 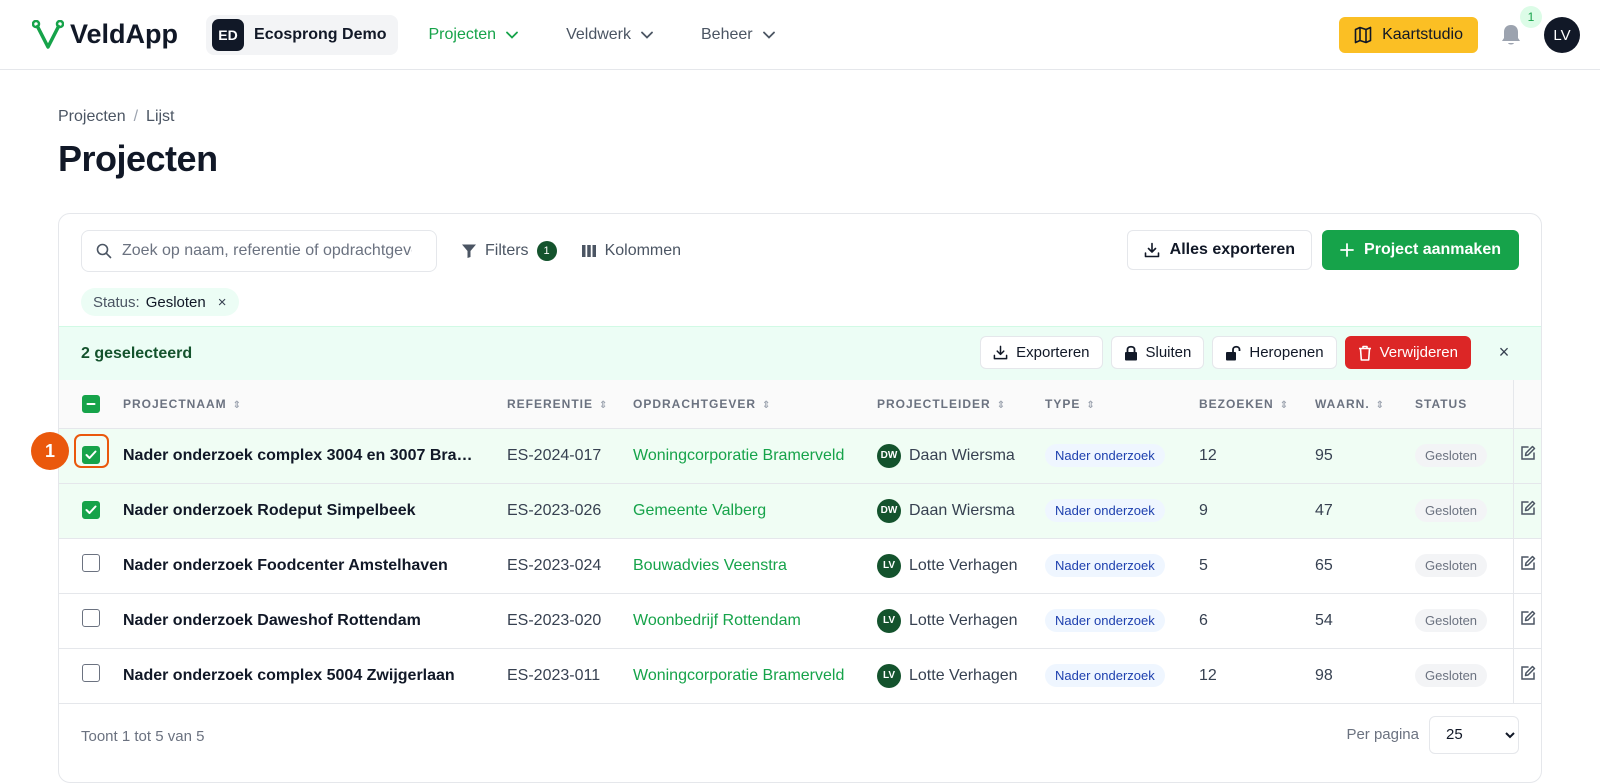 I want to click on col-header-status: STATUS, so click(x=1464, y=404).